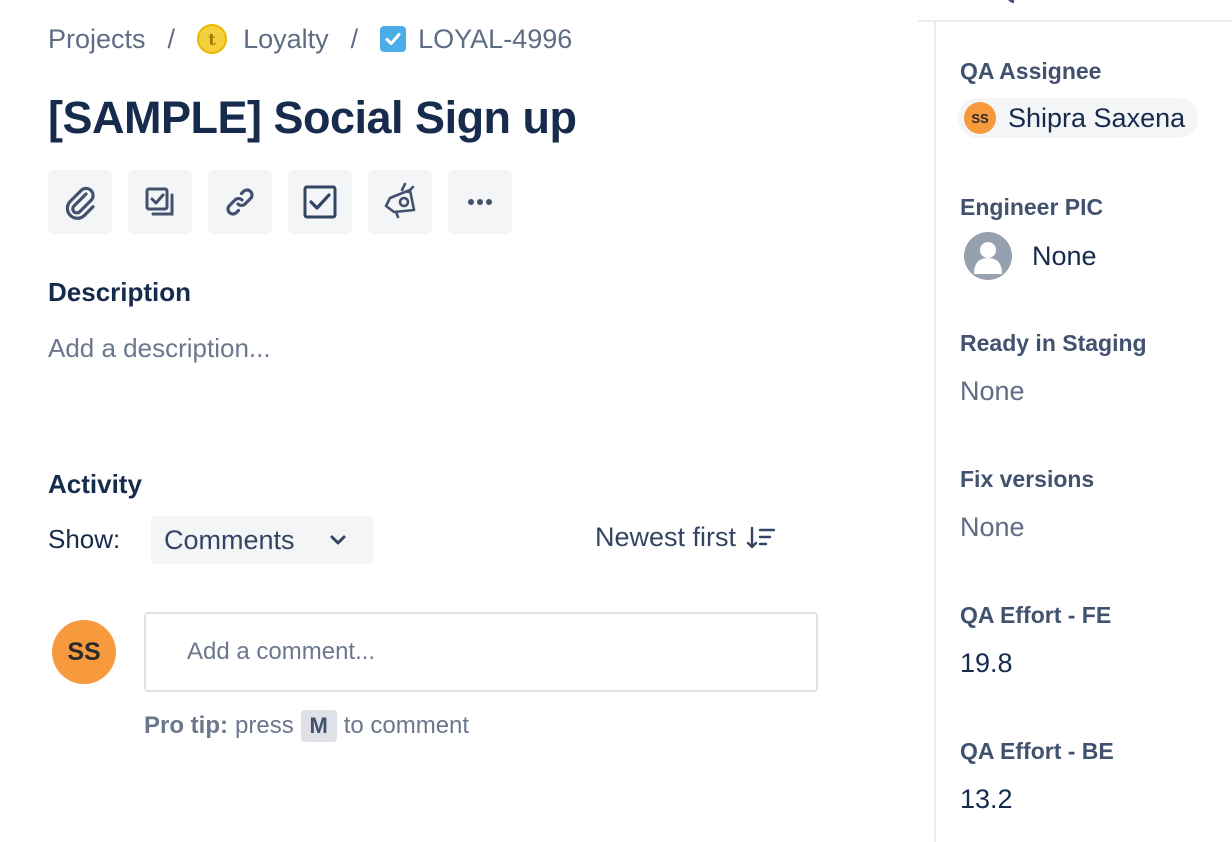 The image size is (1232, 842). I want to click on task-type-icon, so click(393, 39).